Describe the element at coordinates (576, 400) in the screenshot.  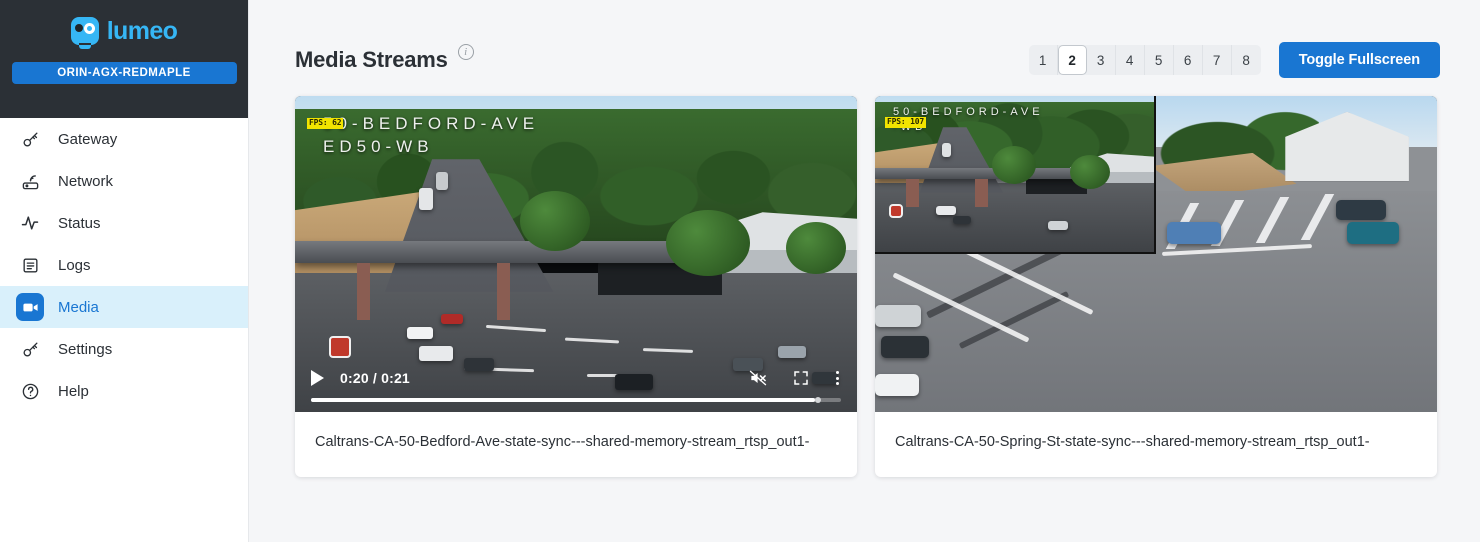
I see `progress-bar` at that location.